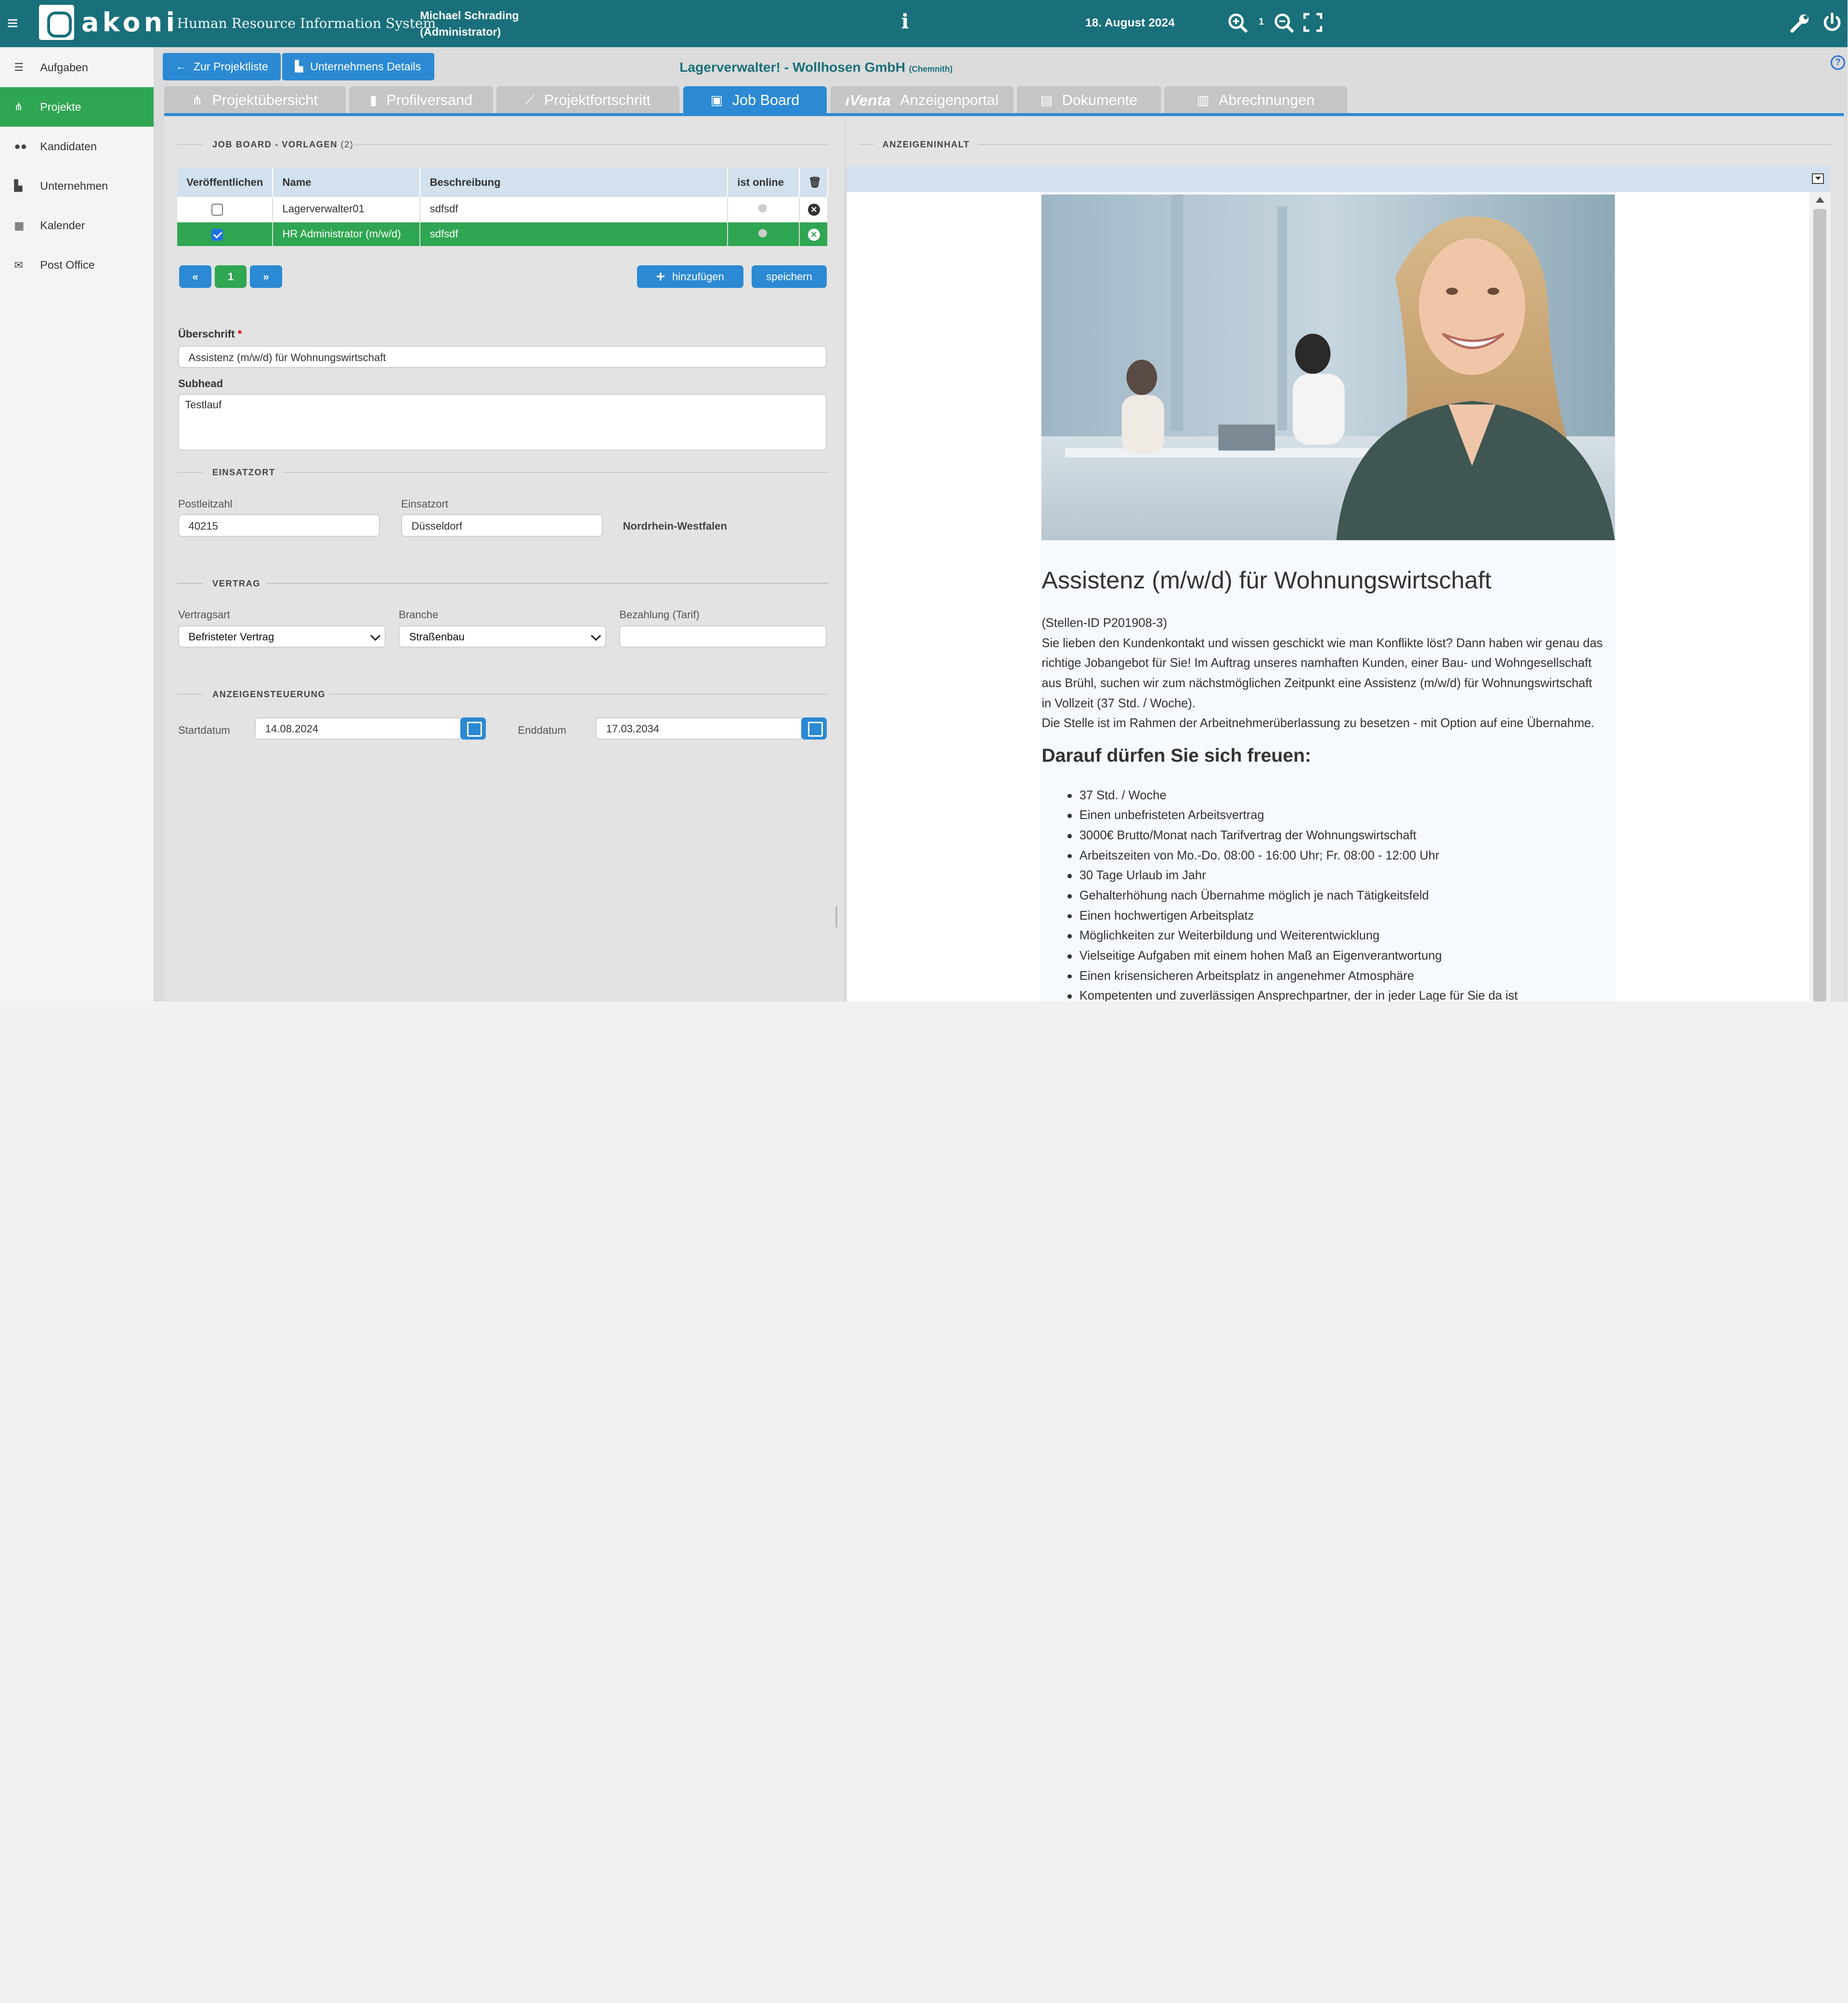 The image size is (1848, 2003). I want to click on template-name: HR Administrator (m/w/d), so click(346, 234).